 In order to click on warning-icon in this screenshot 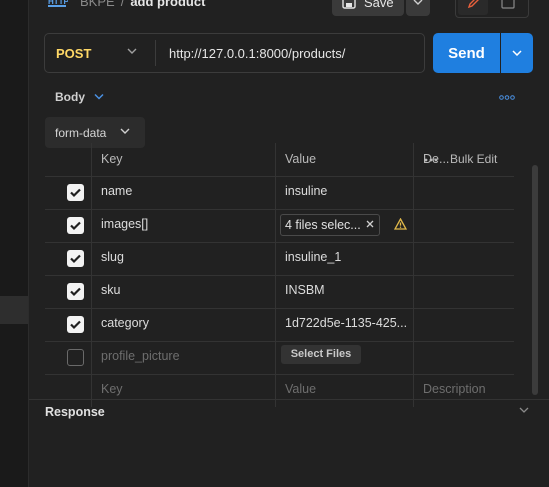, I will do `click(400, 224)`.